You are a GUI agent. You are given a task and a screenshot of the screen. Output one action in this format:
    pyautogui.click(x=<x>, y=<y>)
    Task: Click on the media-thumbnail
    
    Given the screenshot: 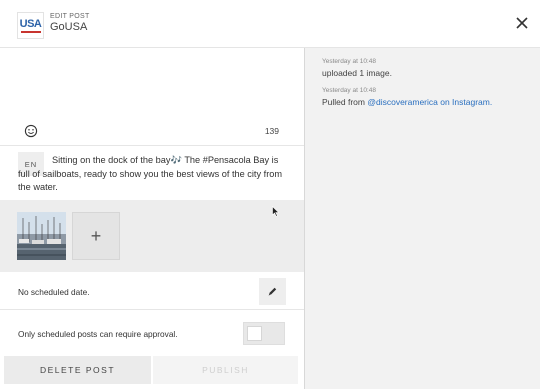 What is the action you would take?
    pyautogui.click(x=41, y=236)
    